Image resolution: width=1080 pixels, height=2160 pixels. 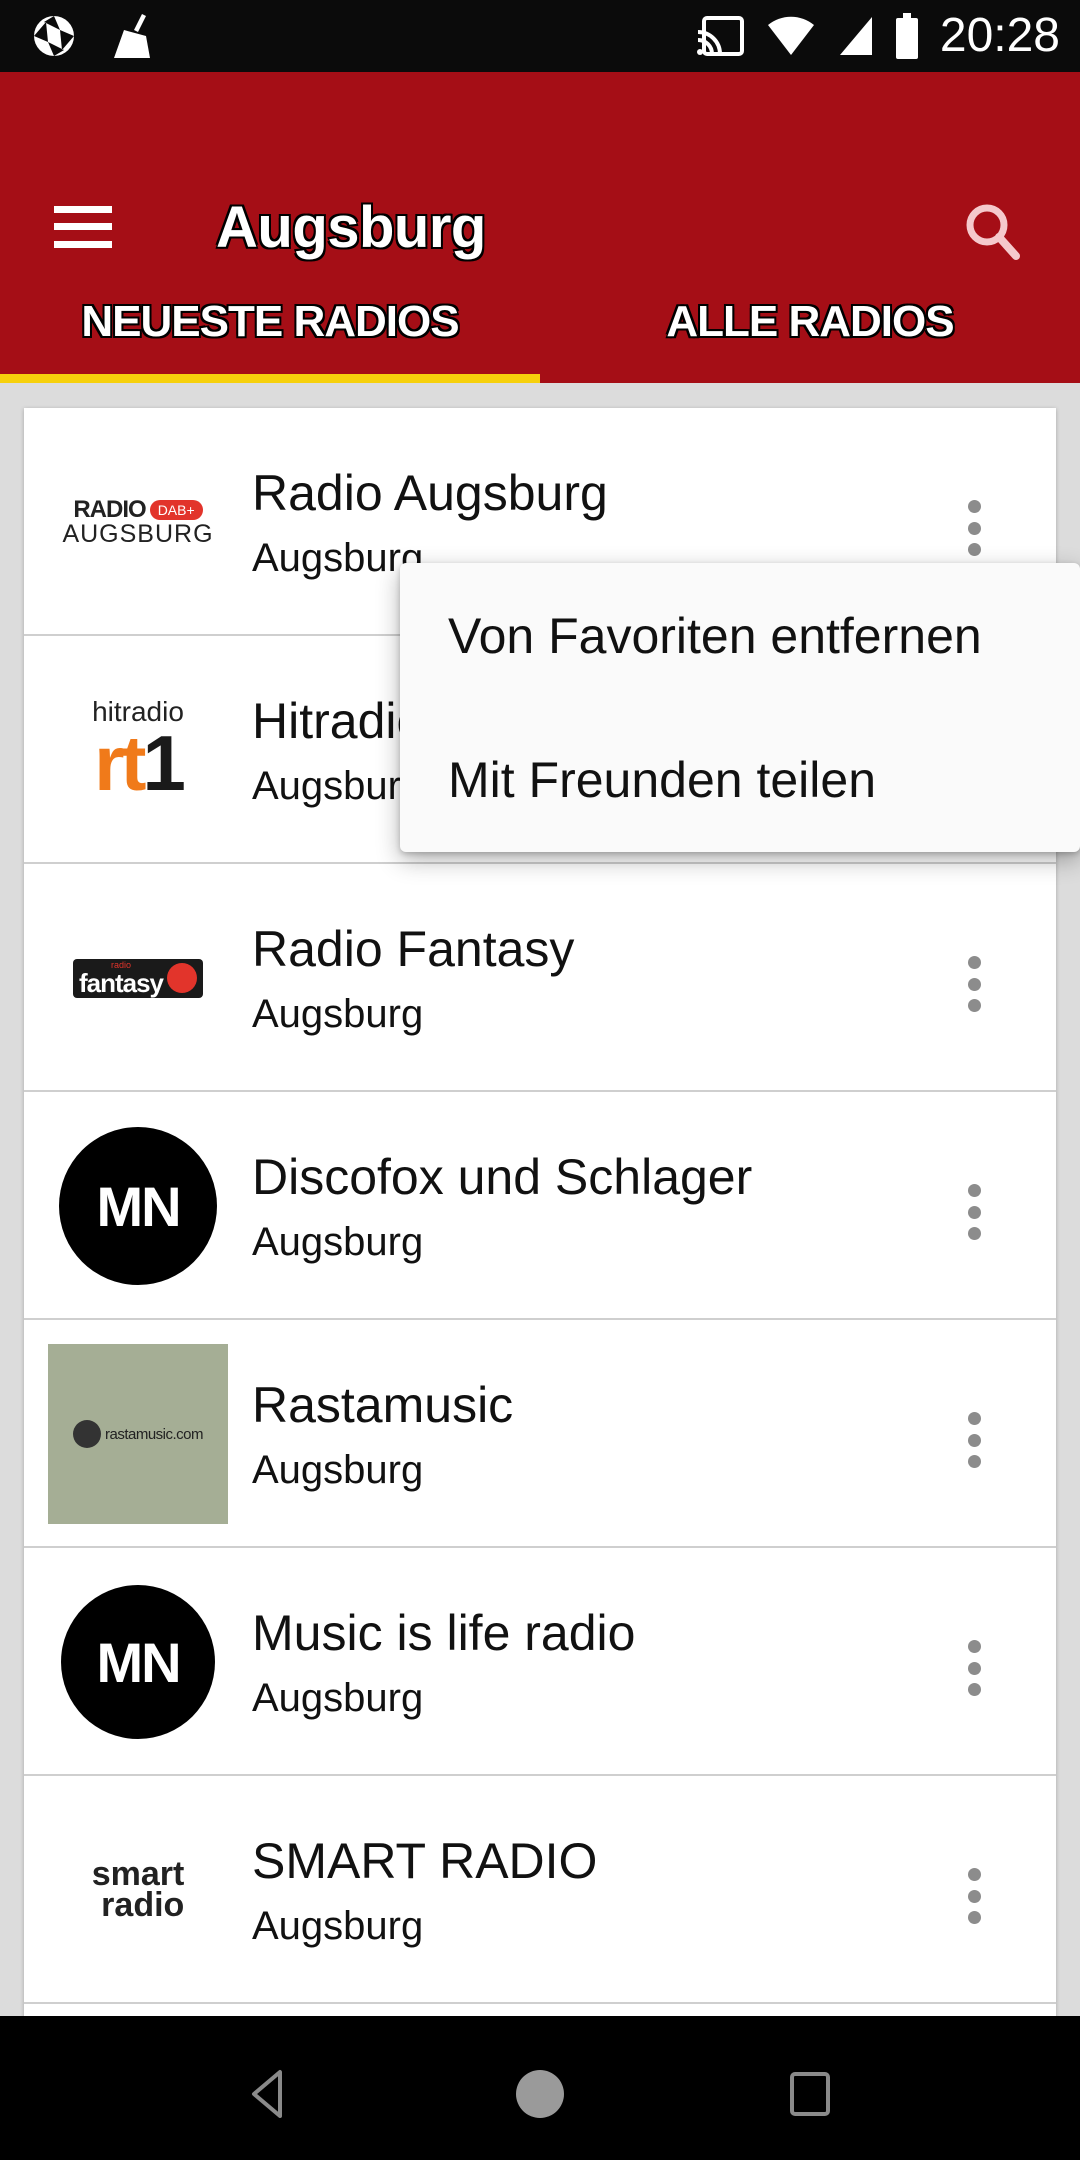 What do you see at coordinates (540, 1206) in the screenshot?
I see `station-row: MN Discofox und Schlager Augsburg` at bounding box center [540, 1206].